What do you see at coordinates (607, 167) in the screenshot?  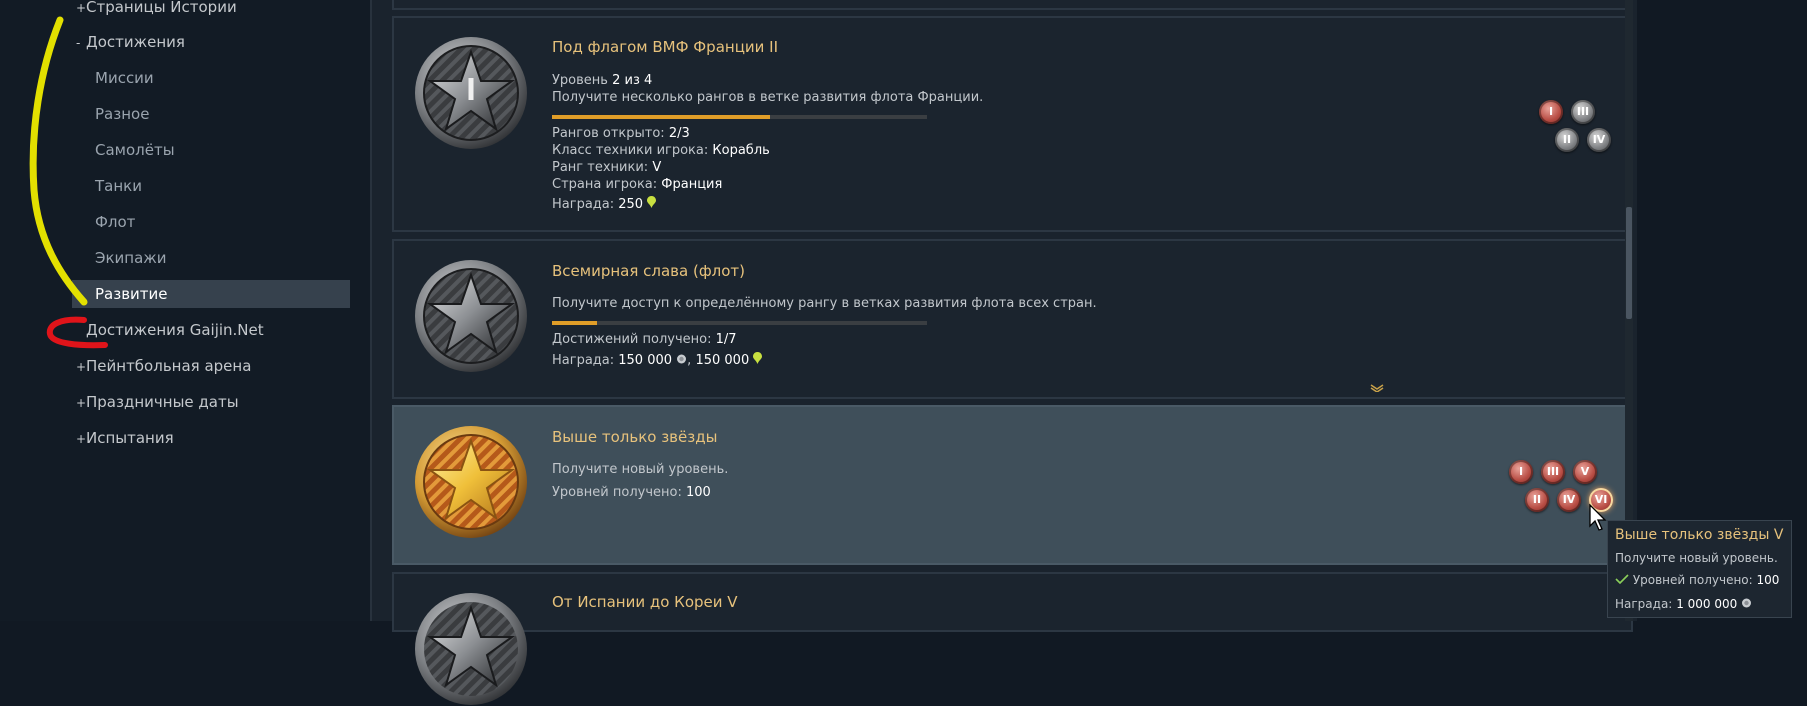 I see `detail-vehicle-rank: Ранг техники: V` at bounding box center [607, 167].